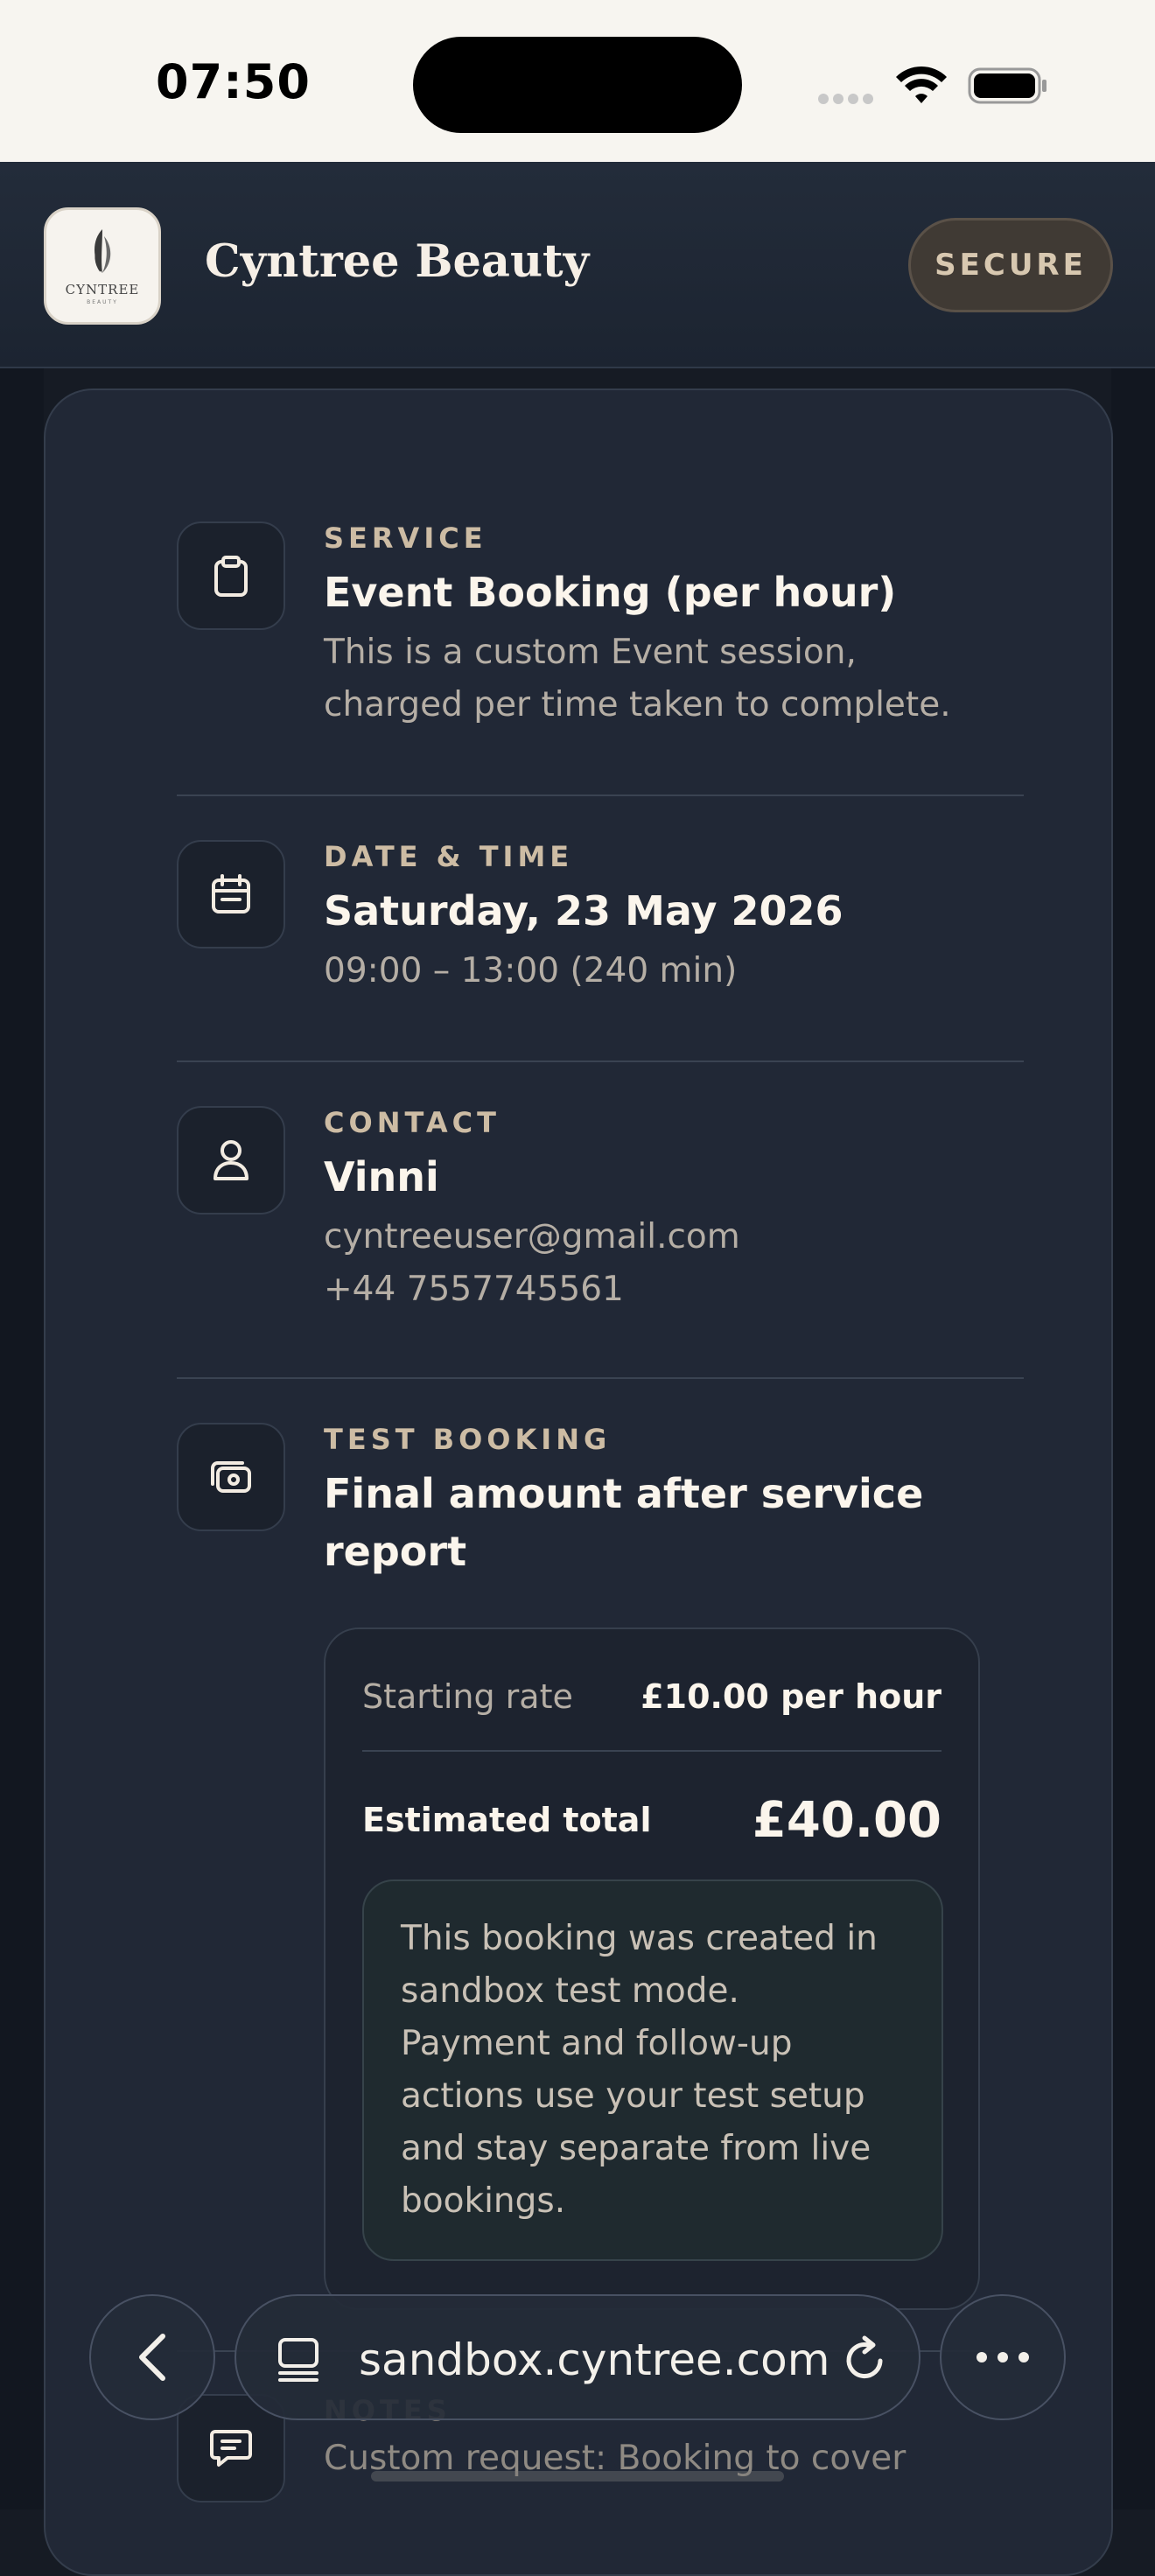  Describe the element at coordinates (624, 1493) in the screenshot. I see `test-booking-title-line1: Final amount after service` at that location.